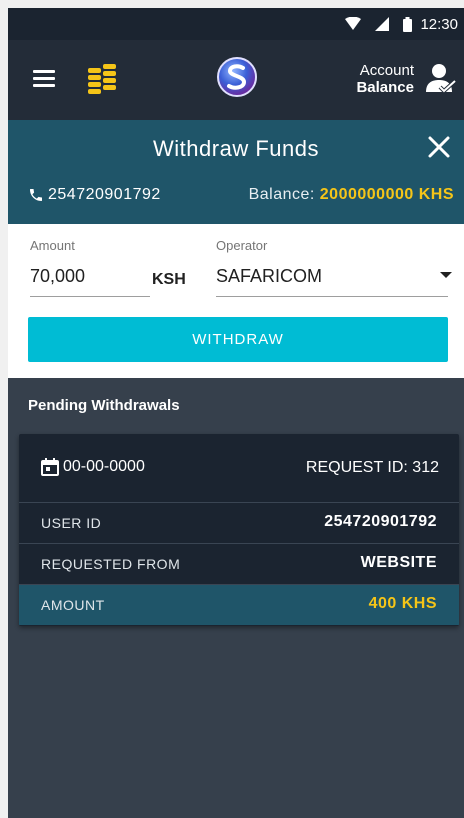 The width and height of the screenshot is (464, 818). Describe the element at coordinates (439, 147) in the screenshot. I see `close-icon` at that location.